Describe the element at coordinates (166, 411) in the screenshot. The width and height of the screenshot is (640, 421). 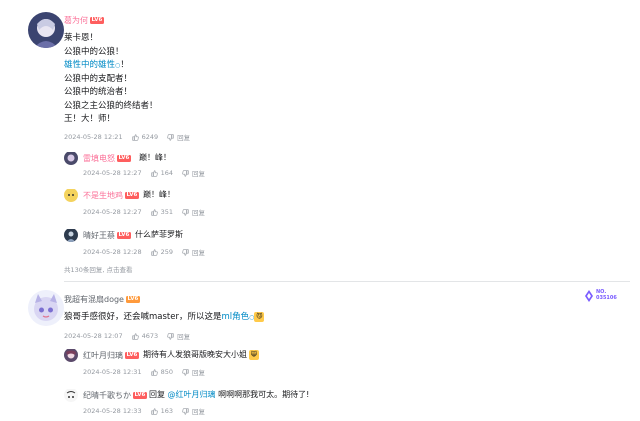
I see `like-count: 163` at that location.